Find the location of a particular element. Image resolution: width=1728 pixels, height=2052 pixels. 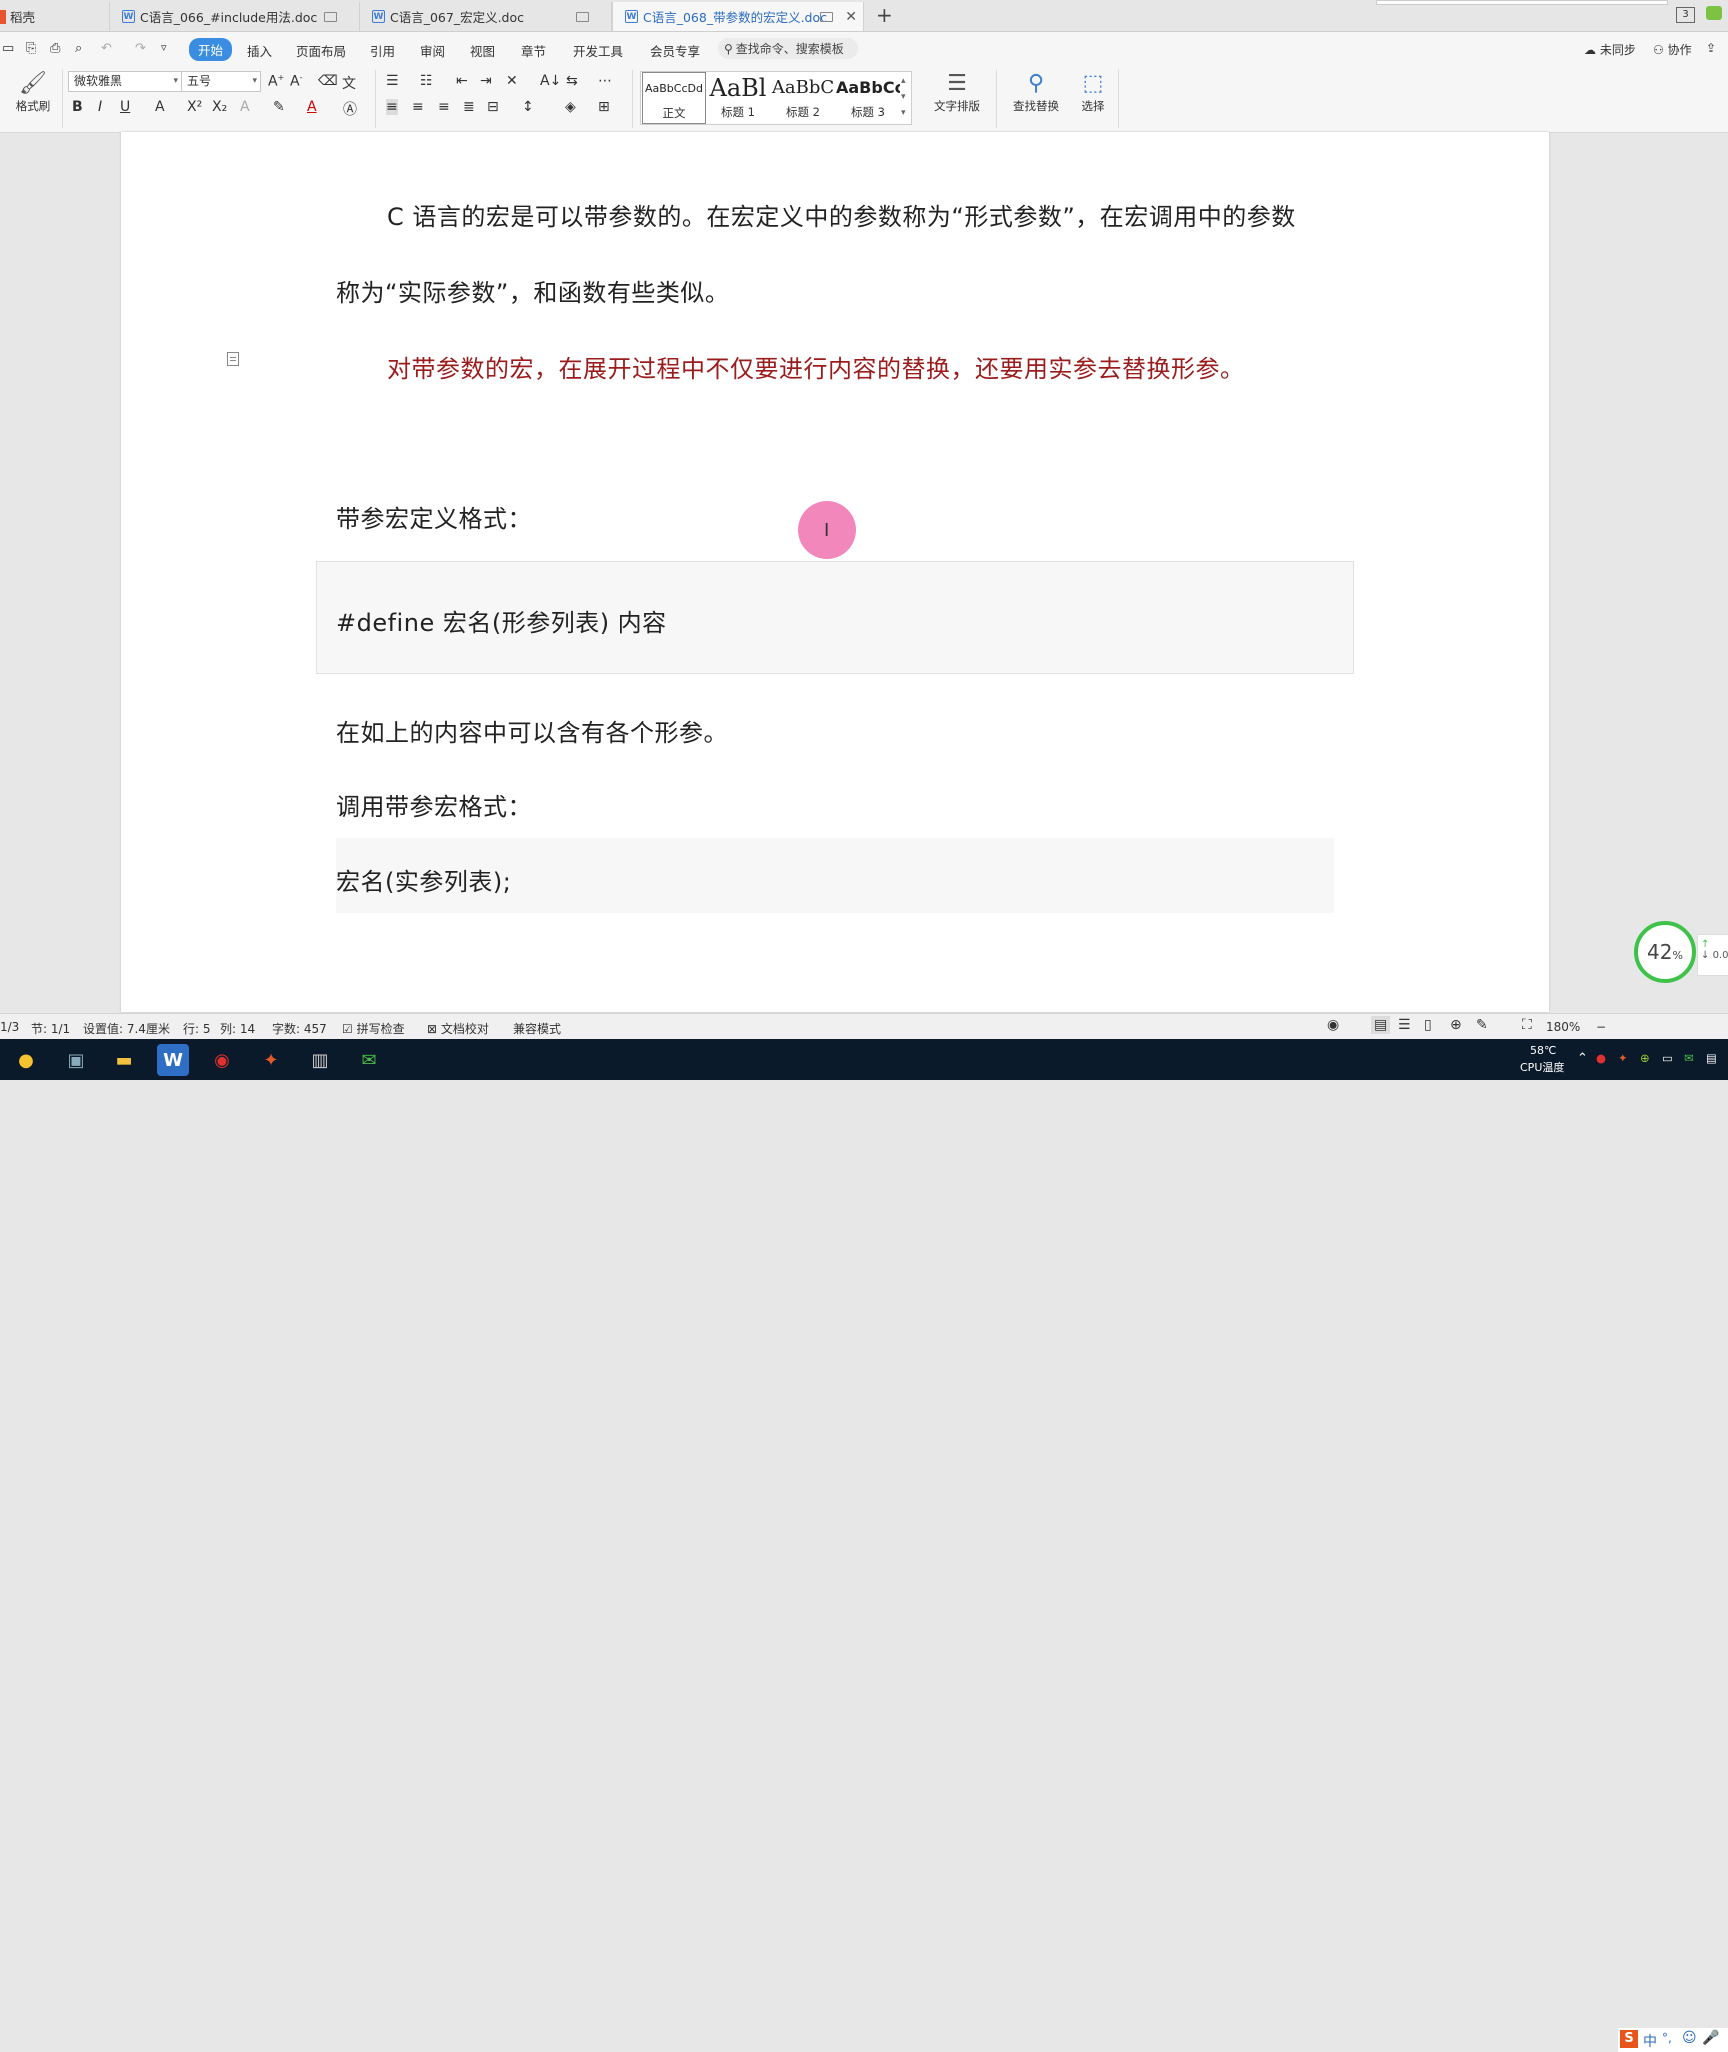

font-color-button: A is located at coordinates (312, 107).